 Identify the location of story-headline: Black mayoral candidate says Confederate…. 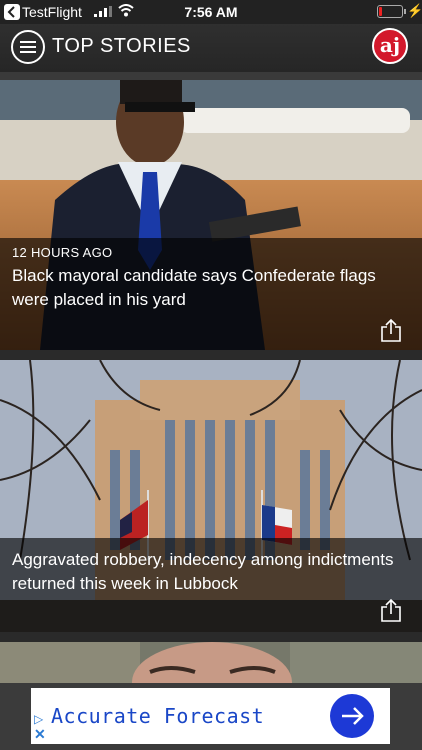
(212, 288).